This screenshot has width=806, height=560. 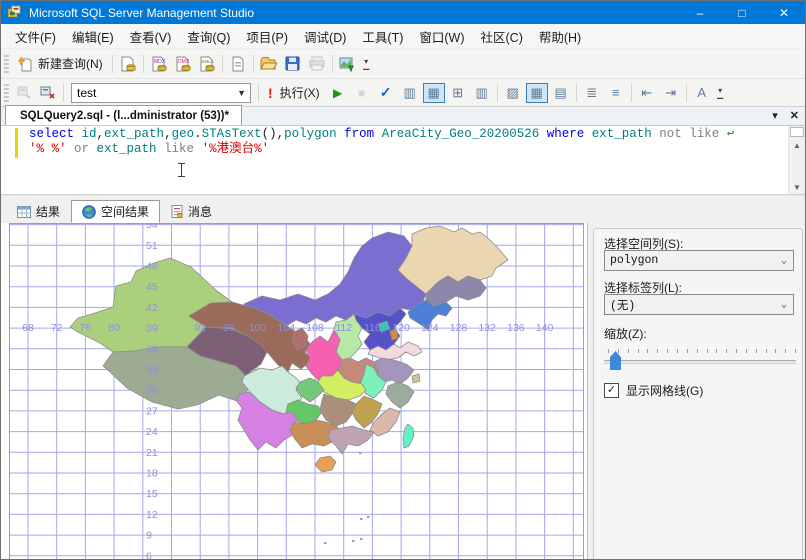 I want to click on tab-messages-label: 消息, so click(x=200, y=212).